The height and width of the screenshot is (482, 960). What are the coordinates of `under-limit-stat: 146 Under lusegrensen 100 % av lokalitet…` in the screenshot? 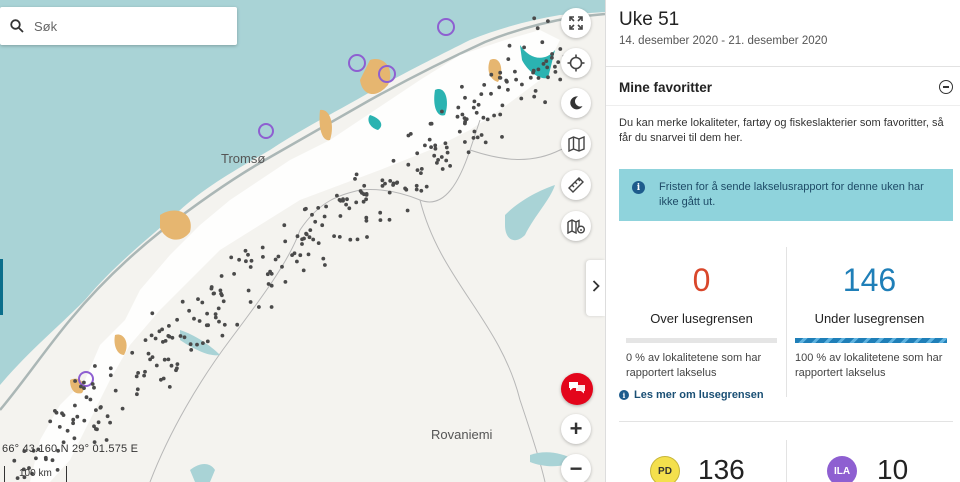 It's located at (873, 322).